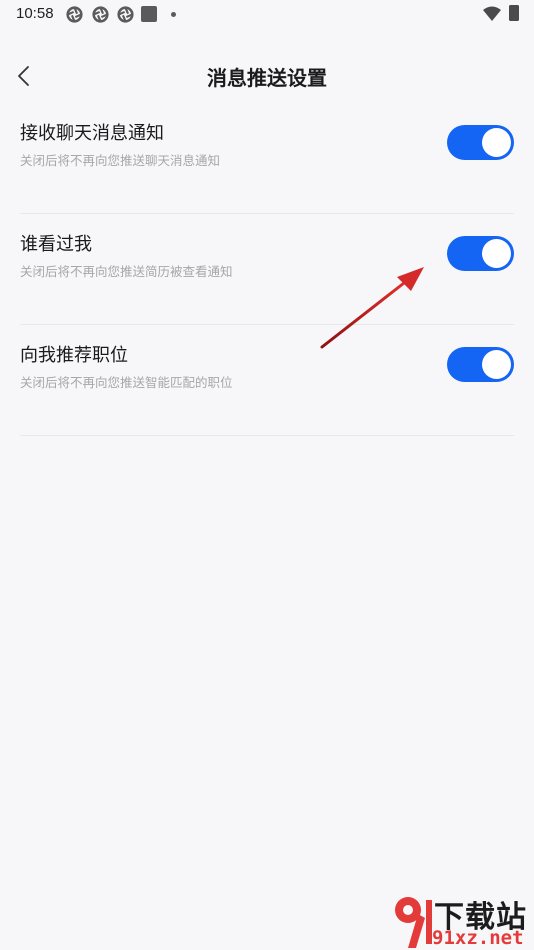  Describe the element at coordinates (126, 382) in the screenshot. I see `setting-description: 关闭后将不再向您推送智能匹配的职位` at that location.